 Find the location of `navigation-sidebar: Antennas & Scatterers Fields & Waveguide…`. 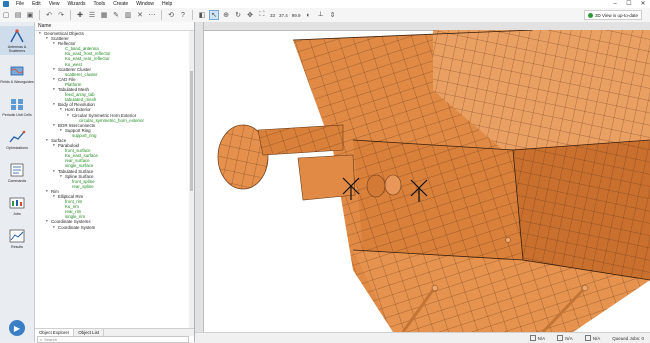

navigation-sidebar: Antennas & Scatterers Fields & Waveguide… is located at coordinates (17, 182).